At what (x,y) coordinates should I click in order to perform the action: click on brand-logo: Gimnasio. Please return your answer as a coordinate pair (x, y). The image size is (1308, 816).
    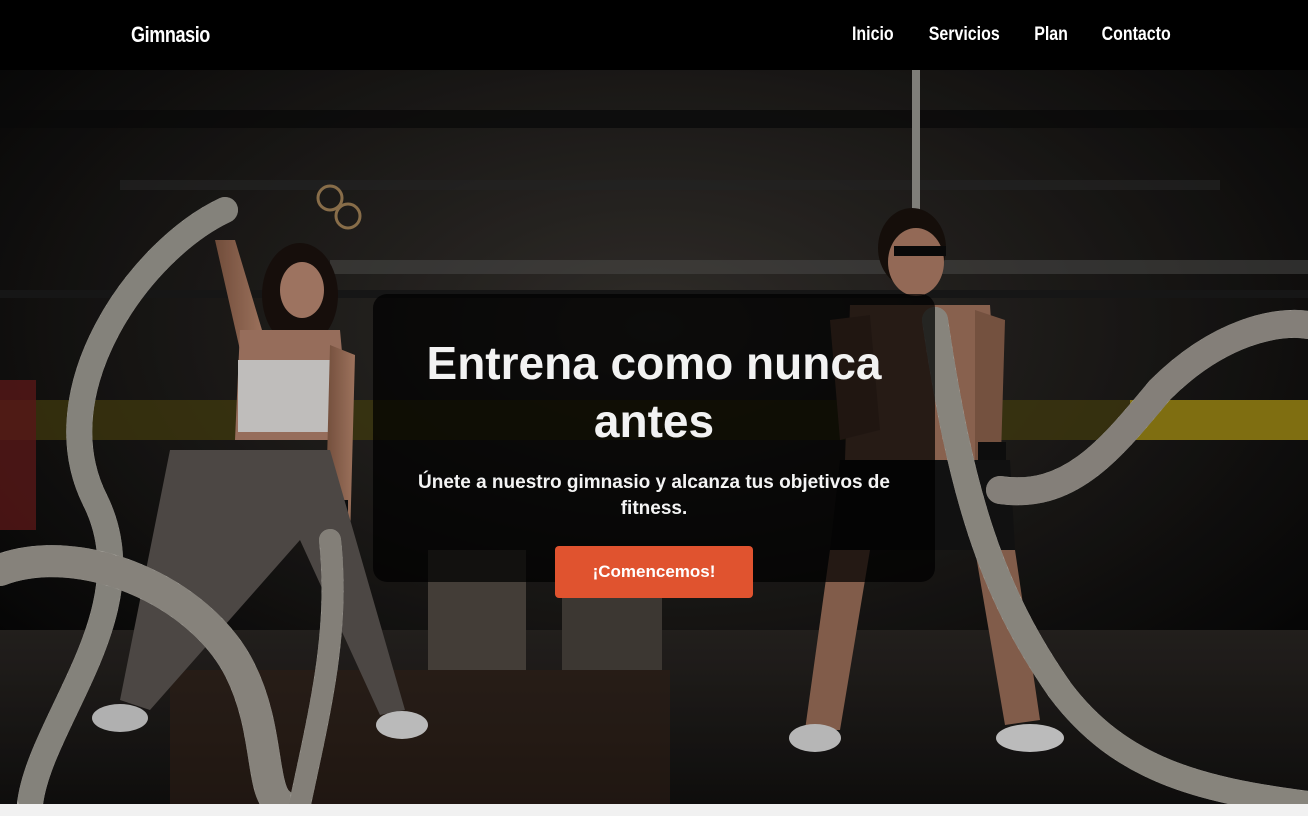
    Looking at the image, I should click on (170, 35).